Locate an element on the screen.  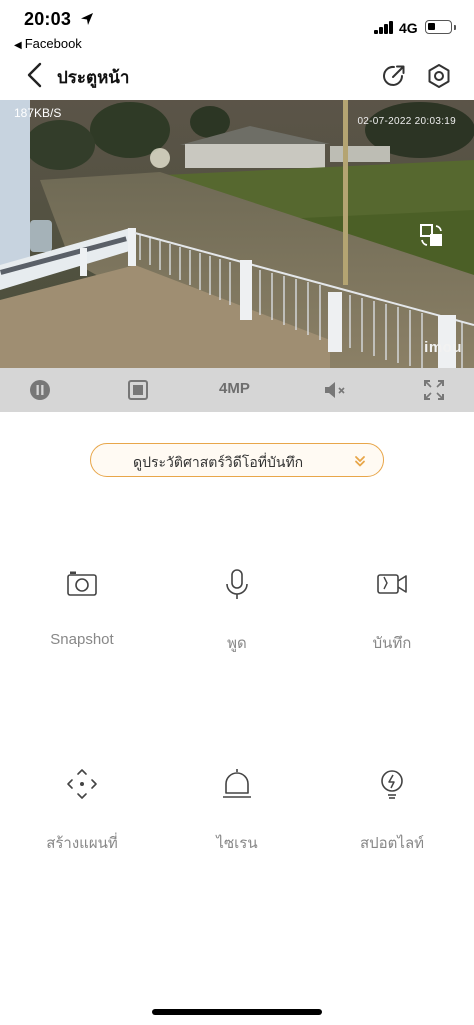
video-timestamp: 02-07-2022 20:03:19 is located at coordinates (406, 121).